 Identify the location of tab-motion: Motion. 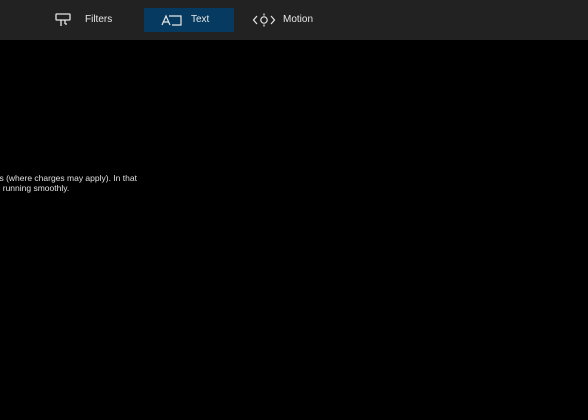
(280, 20).